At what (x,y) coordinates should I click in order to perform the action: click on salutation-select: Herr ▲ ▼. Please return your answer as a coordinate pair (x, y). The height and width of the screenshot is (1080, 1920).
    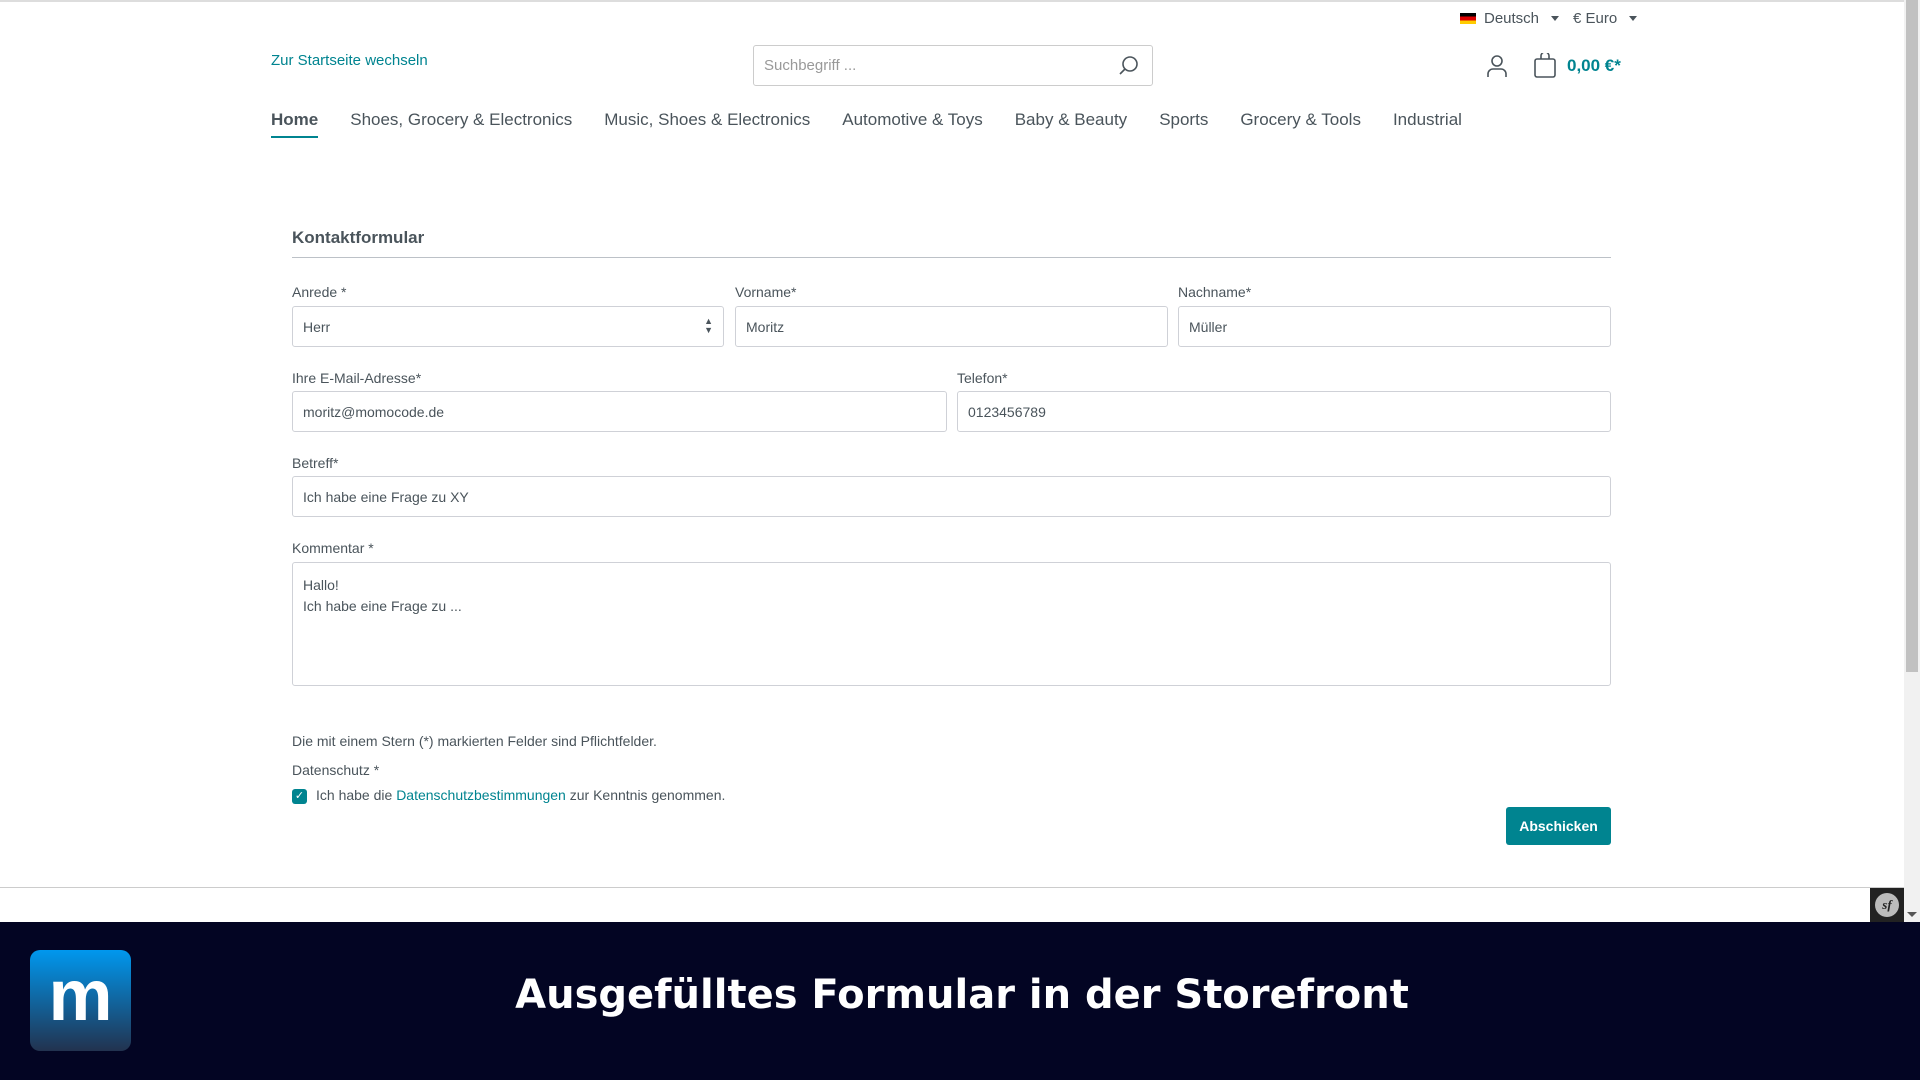
    Looking at the image, I should click on (508, 326).